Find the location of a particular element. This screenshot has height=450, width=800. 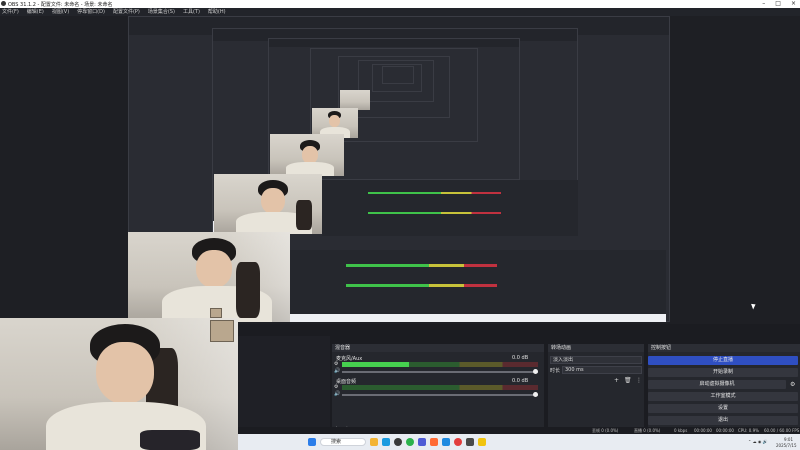

menu-tools: 工具(T) is located at coordinates (191, 12).